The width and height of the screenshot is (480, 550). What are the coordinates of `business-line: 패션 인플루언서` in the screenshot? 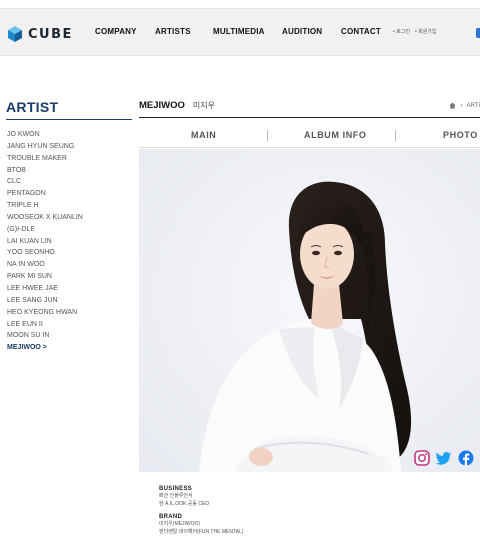 It's located at (176, 496).